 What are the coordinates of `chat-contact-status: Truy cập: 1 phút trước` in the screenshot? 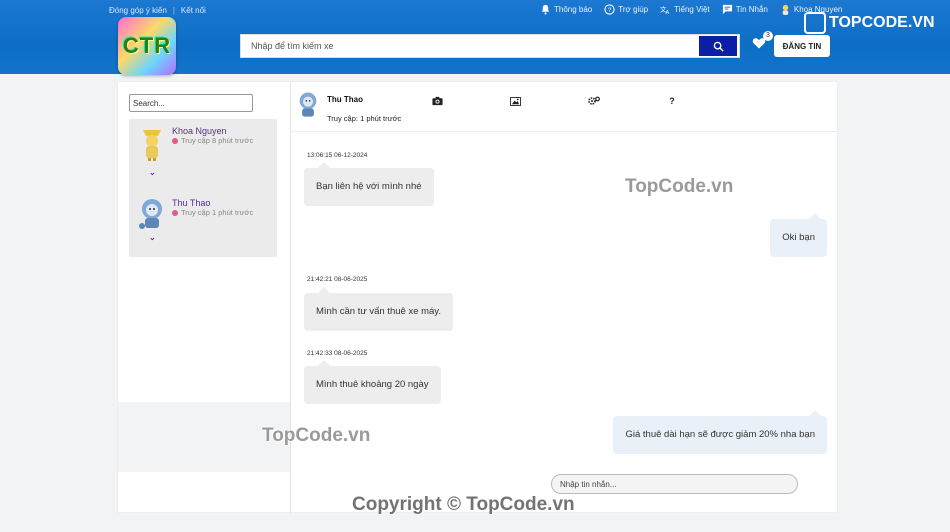 It's located at (364, 118).